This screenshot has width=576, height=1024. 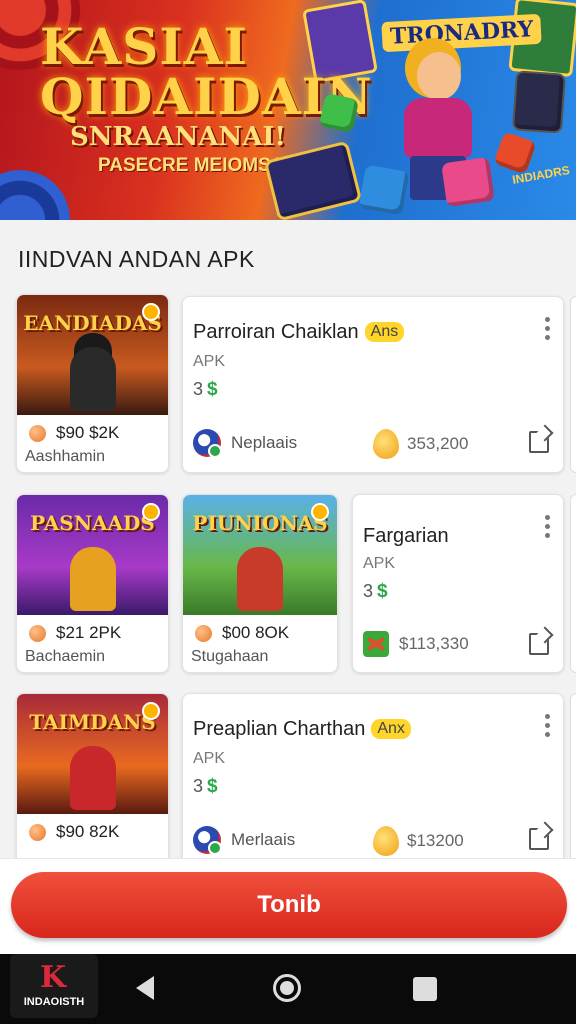 I want to click on developer: Merlaais, so click(x=244, y=840).